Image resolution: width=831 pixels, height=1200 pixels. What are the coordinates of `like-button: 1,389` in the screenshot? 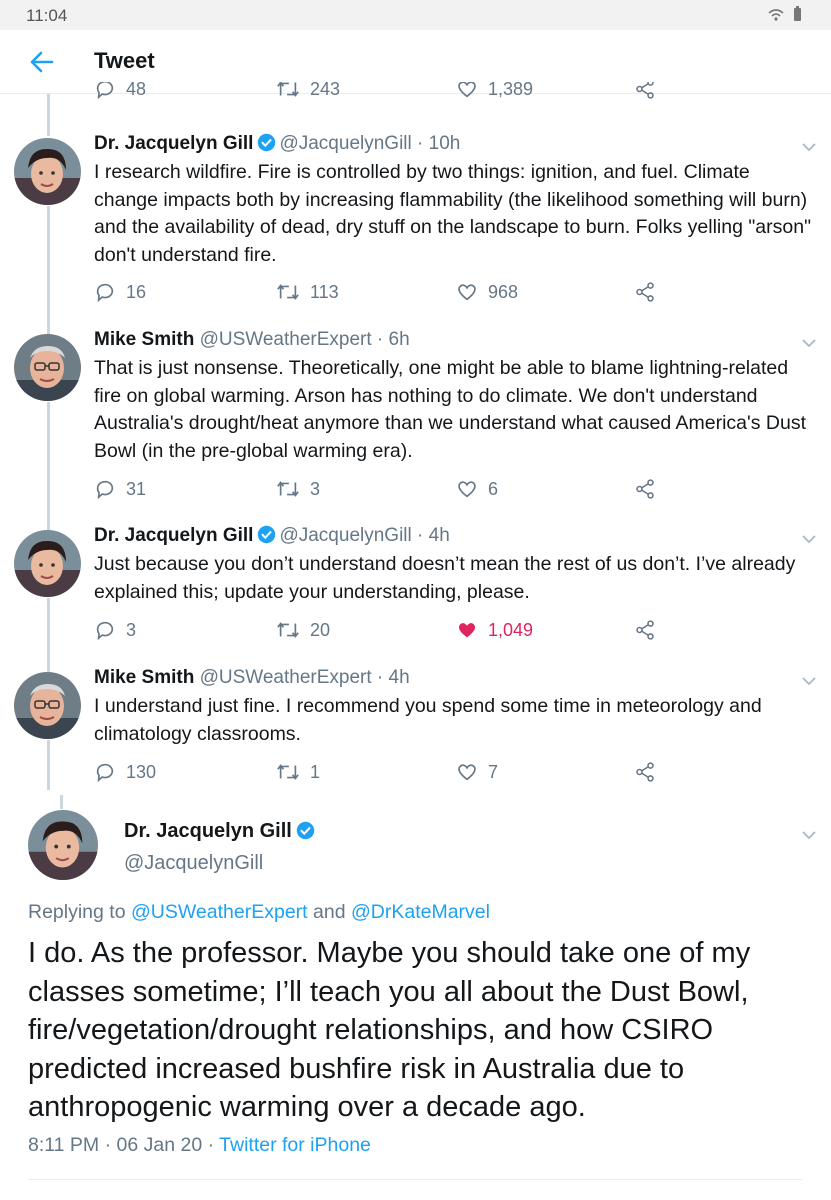 It's located at (494, 92).